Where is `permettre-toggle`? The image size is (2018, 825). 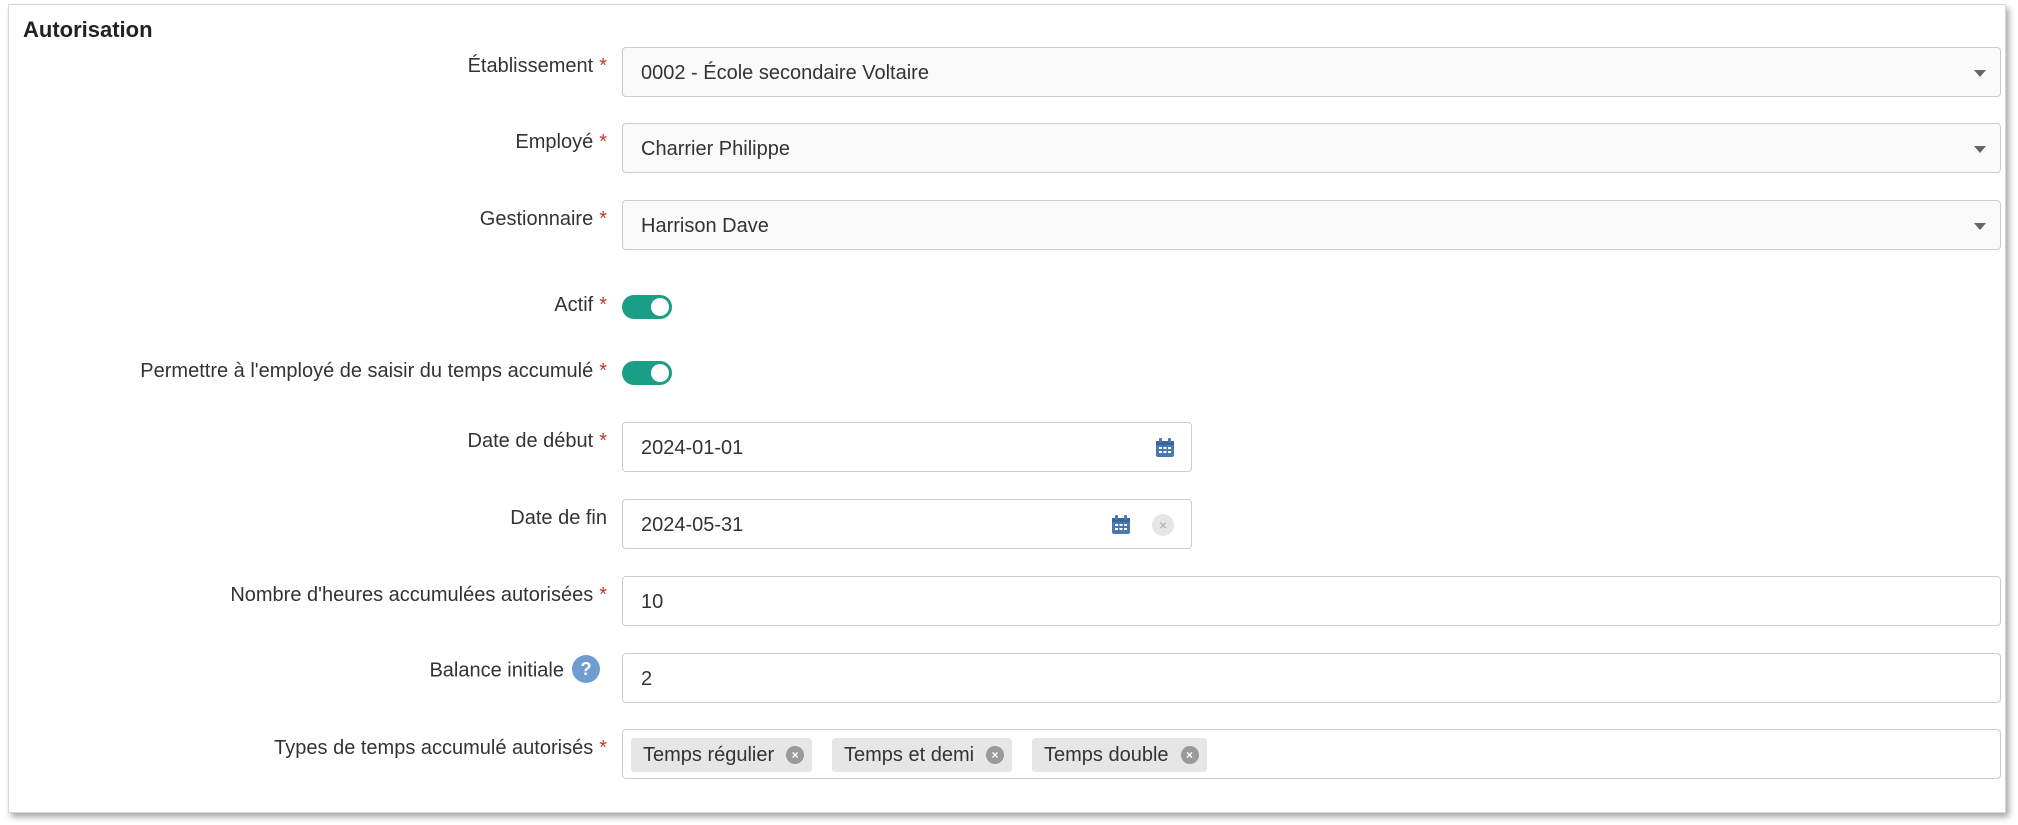
permettre-toggle is located at coordinates (647, 373).